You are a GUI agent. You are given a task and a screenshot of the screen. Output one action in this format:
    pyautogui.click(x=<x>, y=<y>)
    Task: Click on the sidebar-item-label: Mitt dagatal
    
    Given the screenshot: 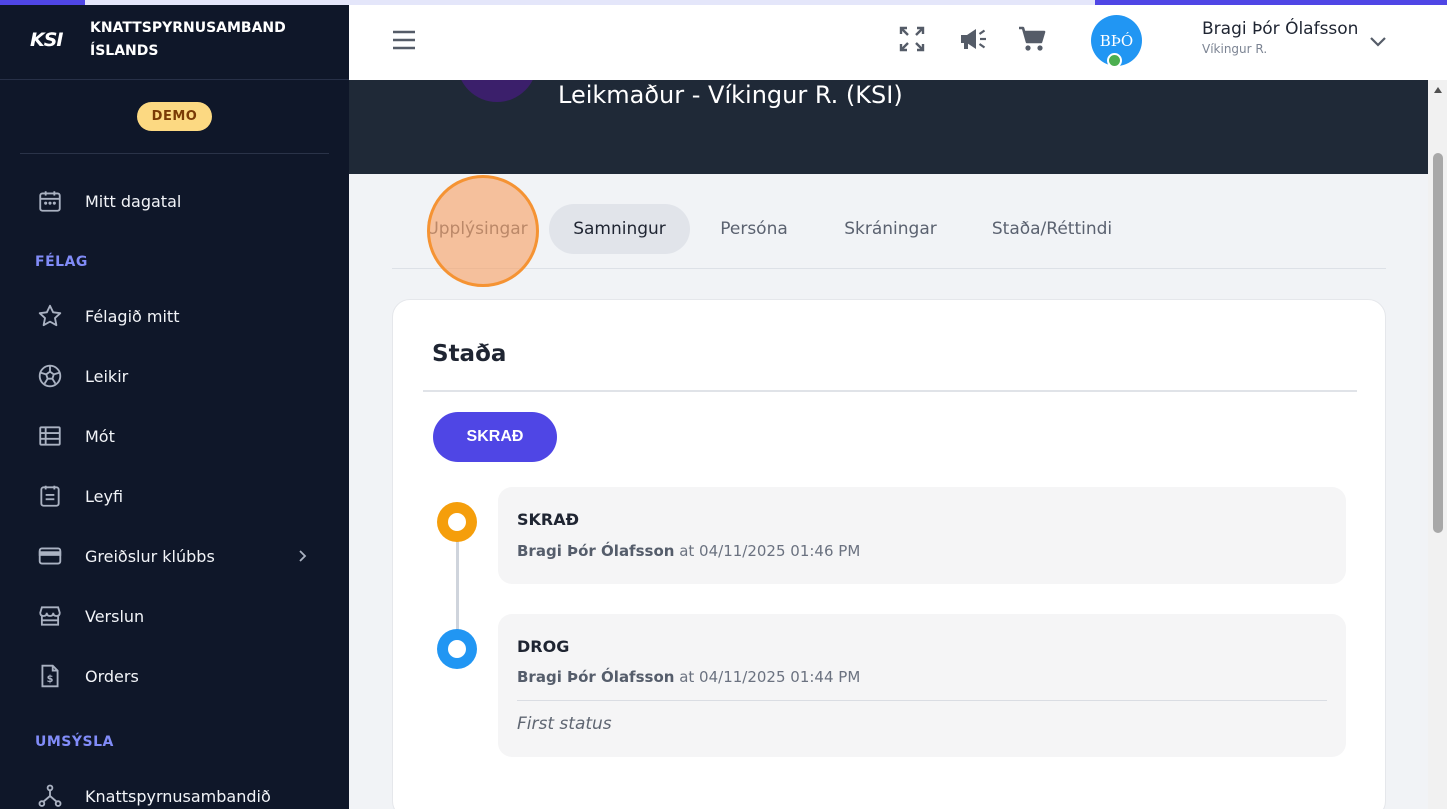 What is the action you would take?
    pyautogui.click(x=133, y=201)
    